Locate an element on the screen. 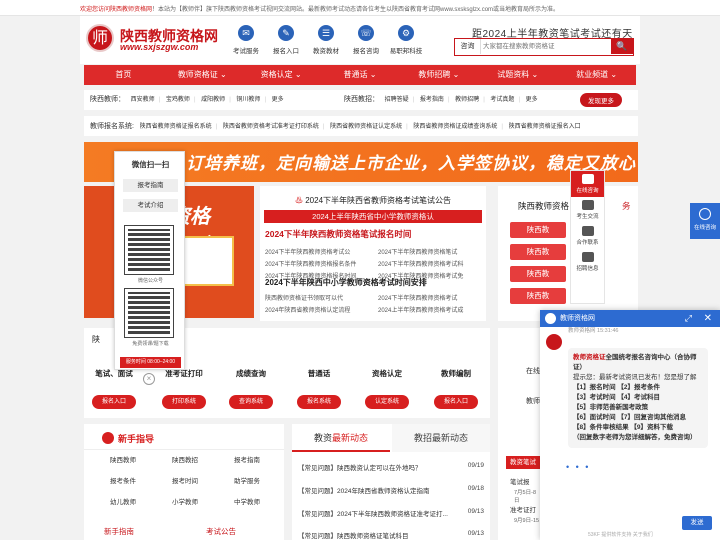 This screenshot has width=720, height=540. region-link: 咸阳教师 is located at coordinates (213, 100).